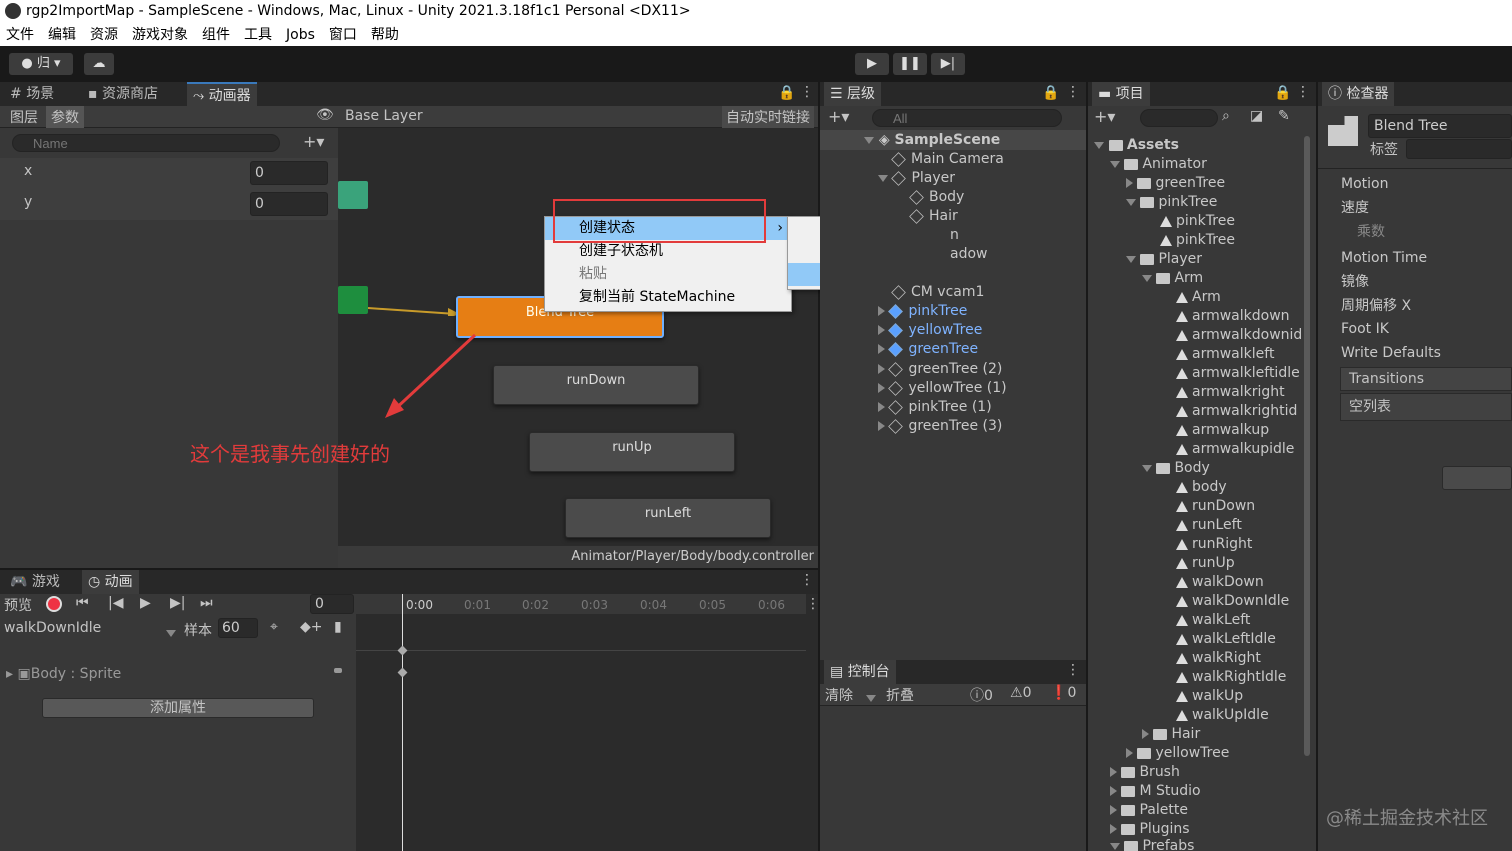 This screenshot has height=851, width=1512. I want to click on entry-node, so click(353, 195).